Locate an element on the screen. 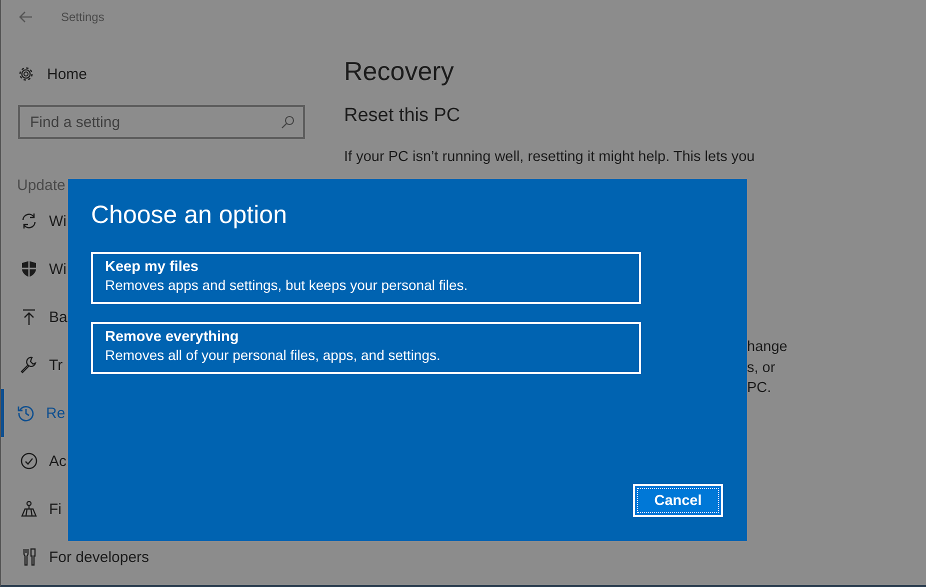 The height and width of the screenshot is (587, 926). description-text: hange is located at coordinates (767, 347).